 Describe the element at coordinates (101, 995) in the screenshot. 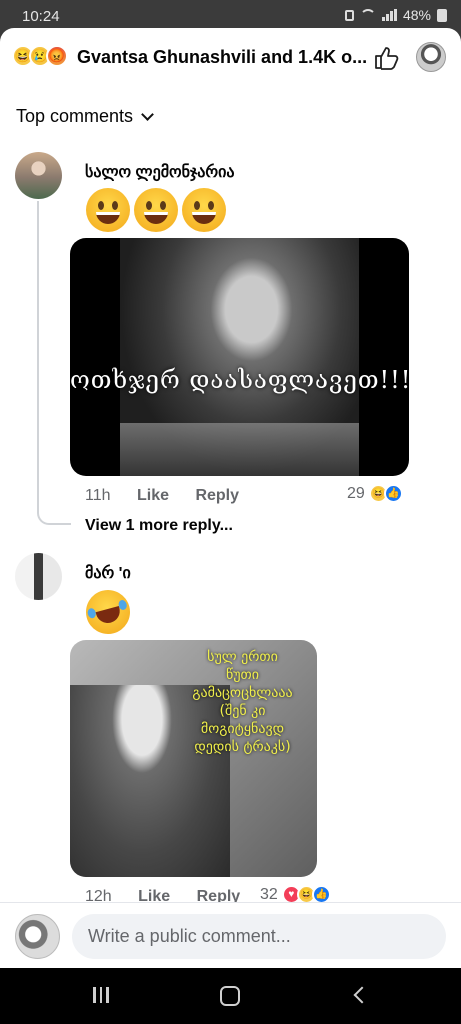

I see `recent-apps-icon` at that location.